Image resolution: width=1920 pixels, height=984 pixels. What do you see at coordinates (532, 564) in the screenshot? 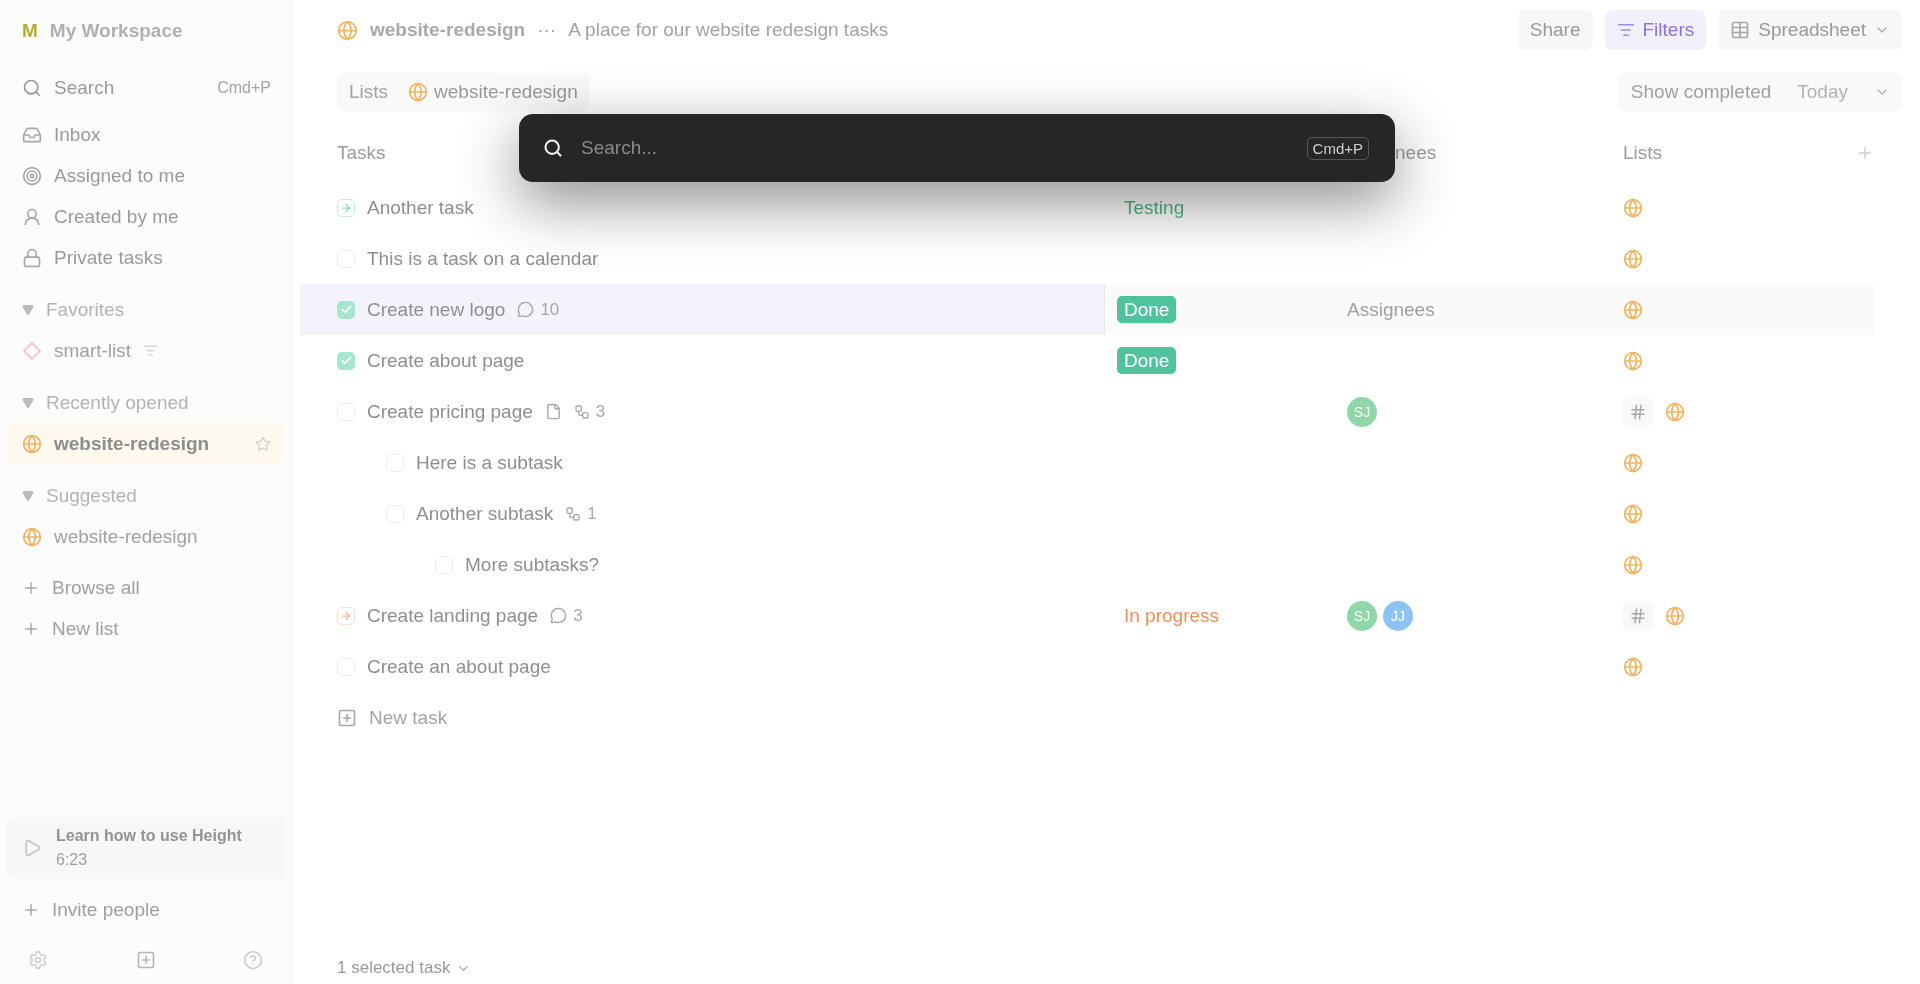
I see `task-title: More subtasks?` at bounding box center [532, 564].